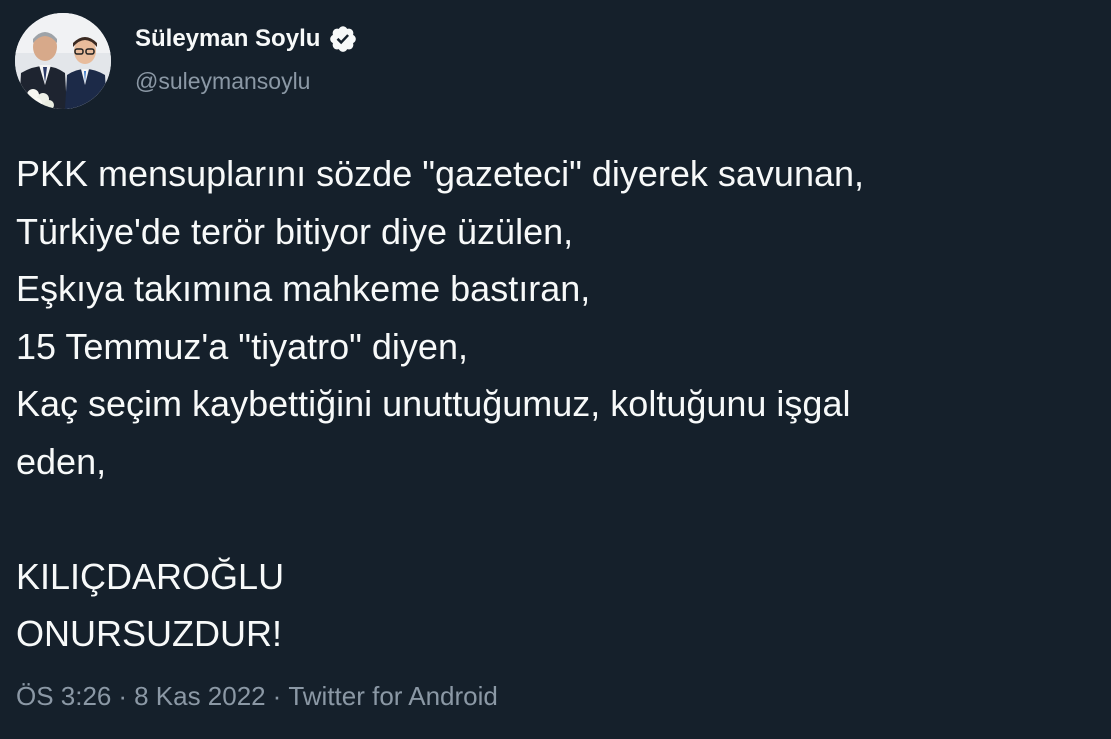  Describe the element at coordinates (295, 231) in the screenshot. I see `tweet-text-line: Türkiye'de terör bitiyor diye üzülen,` at that location.